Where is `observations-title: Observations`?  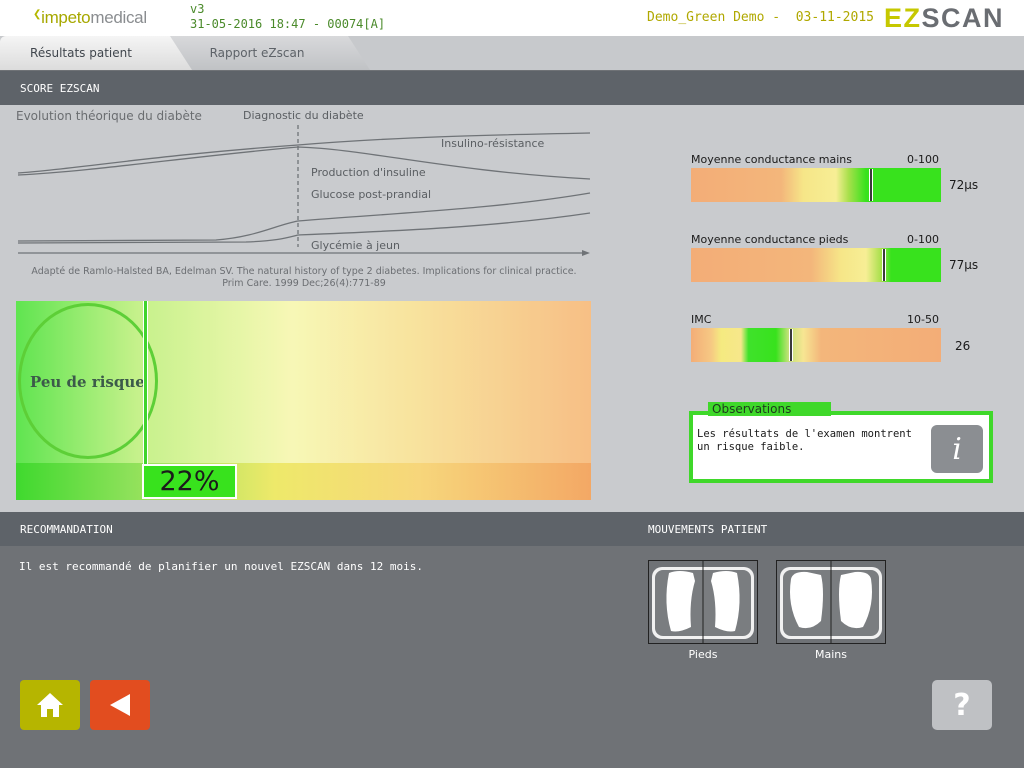 observations-title: Observations is located at coordinates (769, 409).